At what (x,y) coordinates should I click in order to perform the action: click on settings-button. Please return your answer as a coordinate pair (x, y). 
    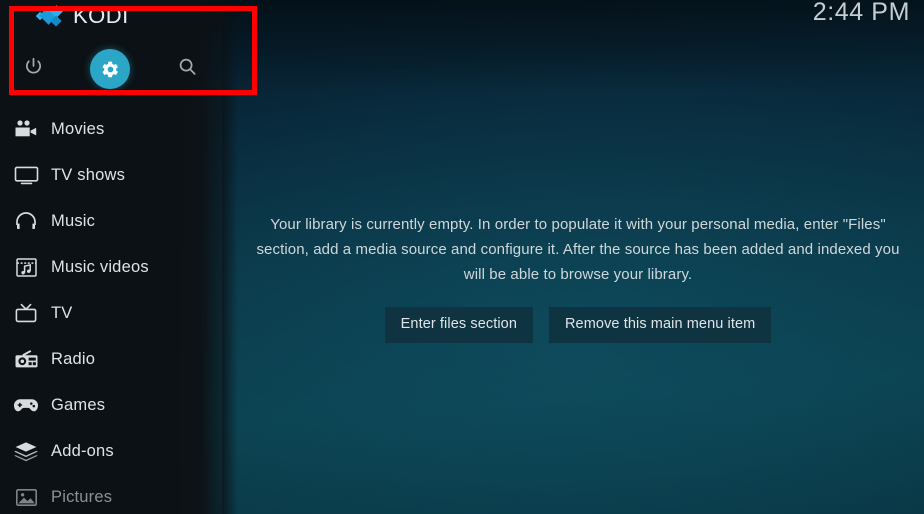
    Looking at the image, I should click on (110, 69).